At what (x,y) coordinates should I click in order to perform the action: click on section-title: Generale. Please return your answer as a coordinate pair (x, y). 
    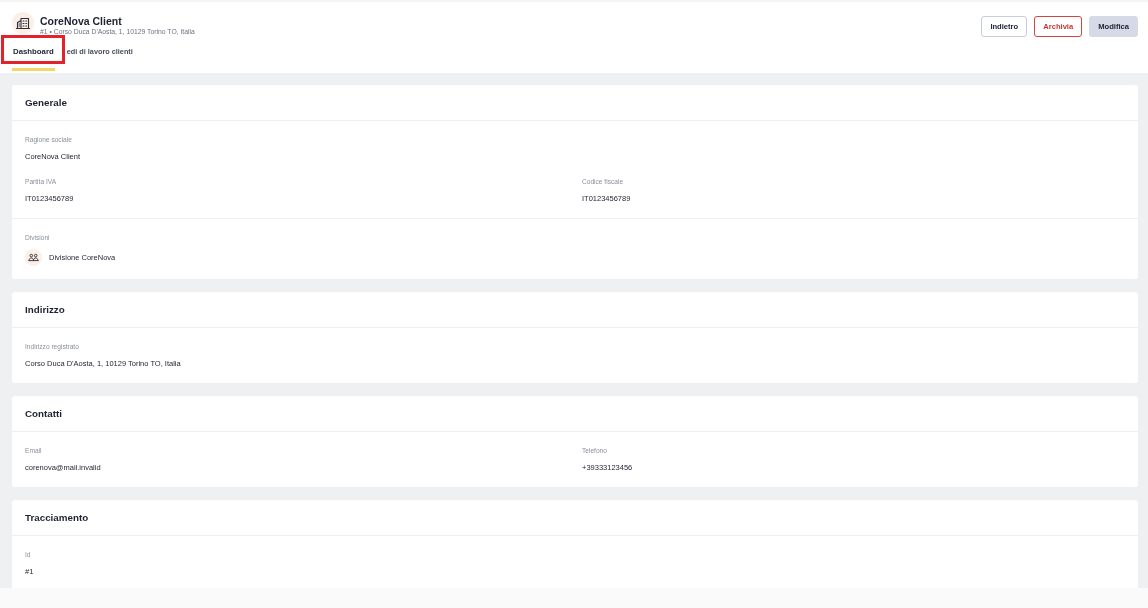
    Looking at the image, I should click on (46, 102).